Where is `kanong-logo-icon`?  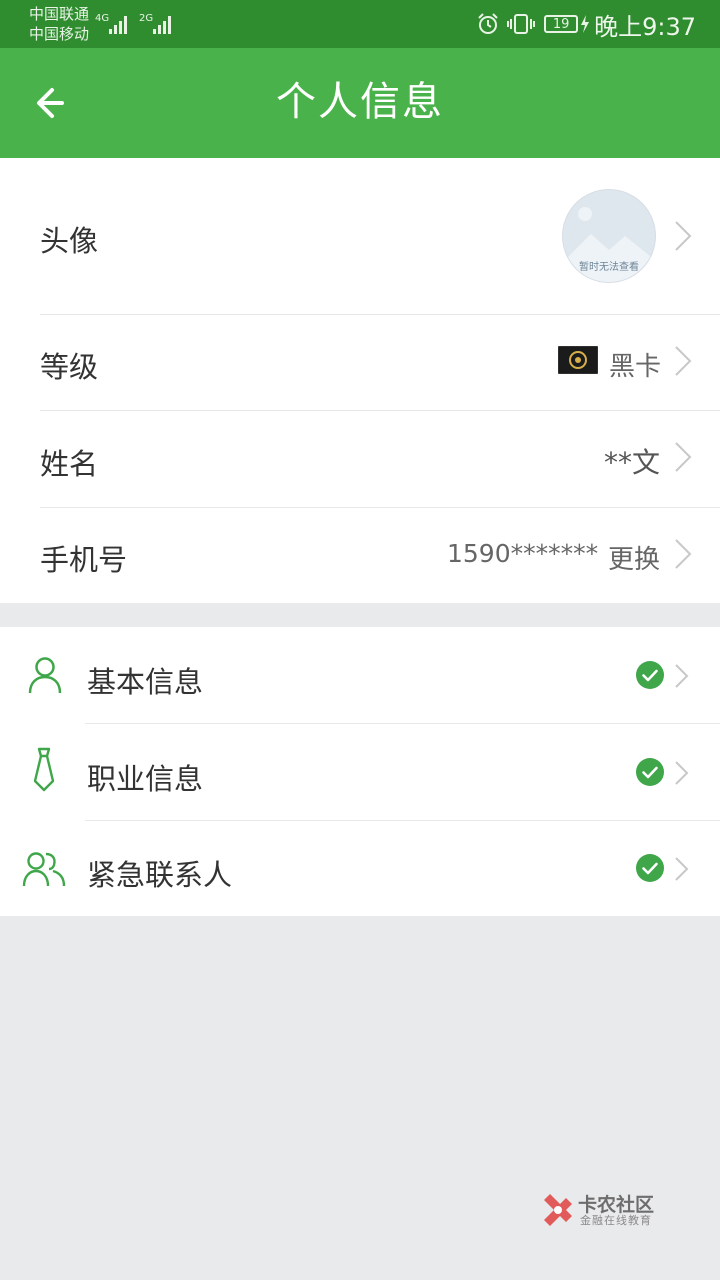 kanong-logo-icon is located at coordinates (558, 1210).